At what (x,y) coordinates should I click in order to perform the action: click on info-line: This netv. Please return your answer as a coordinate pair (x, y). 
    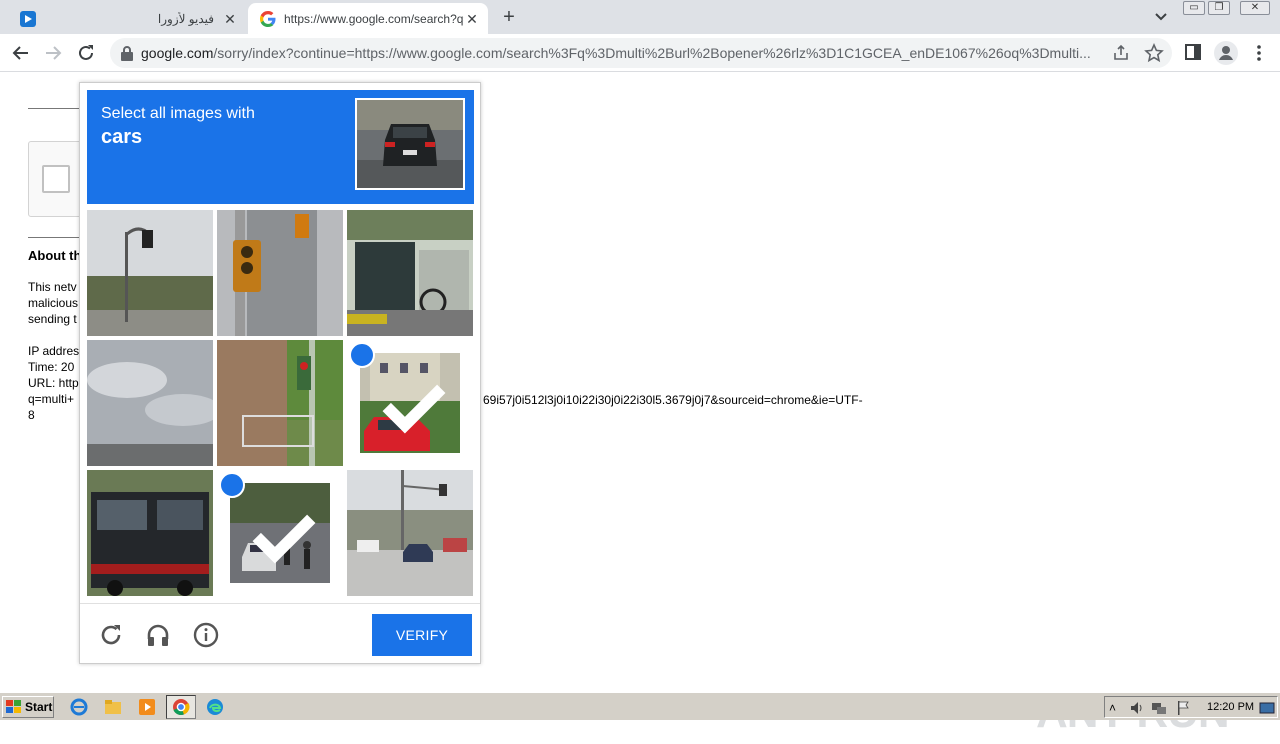
    Looking at the image, I should click on (52, 287).